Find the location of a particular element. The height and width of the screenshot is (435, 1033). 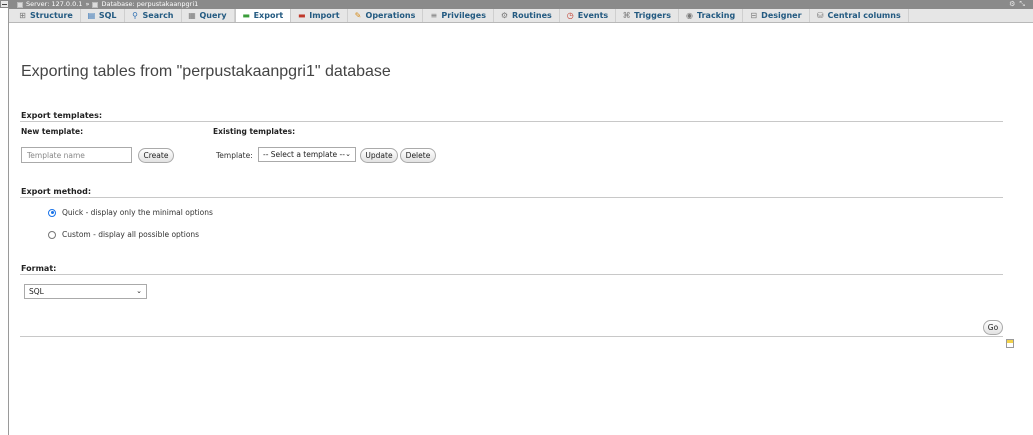

navigation-panel-edge is located at coordinates (4, 217).